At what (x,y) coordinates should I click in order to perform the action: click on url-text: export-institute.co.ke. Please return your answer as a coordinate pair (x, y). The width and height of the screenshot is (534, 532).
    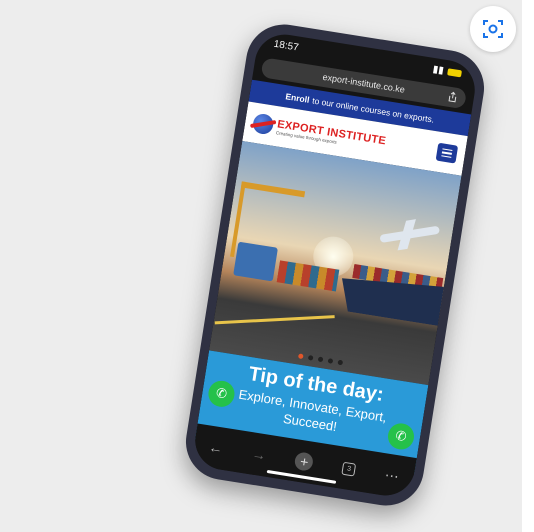
    Looking at the image, I should click on (363, 83).